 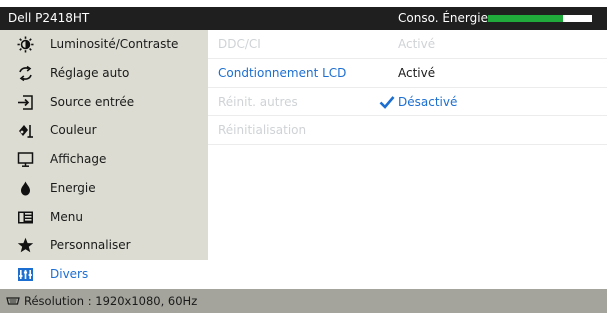 I want to click on setting-name: DDC/CI, so click(x=239, y=44).